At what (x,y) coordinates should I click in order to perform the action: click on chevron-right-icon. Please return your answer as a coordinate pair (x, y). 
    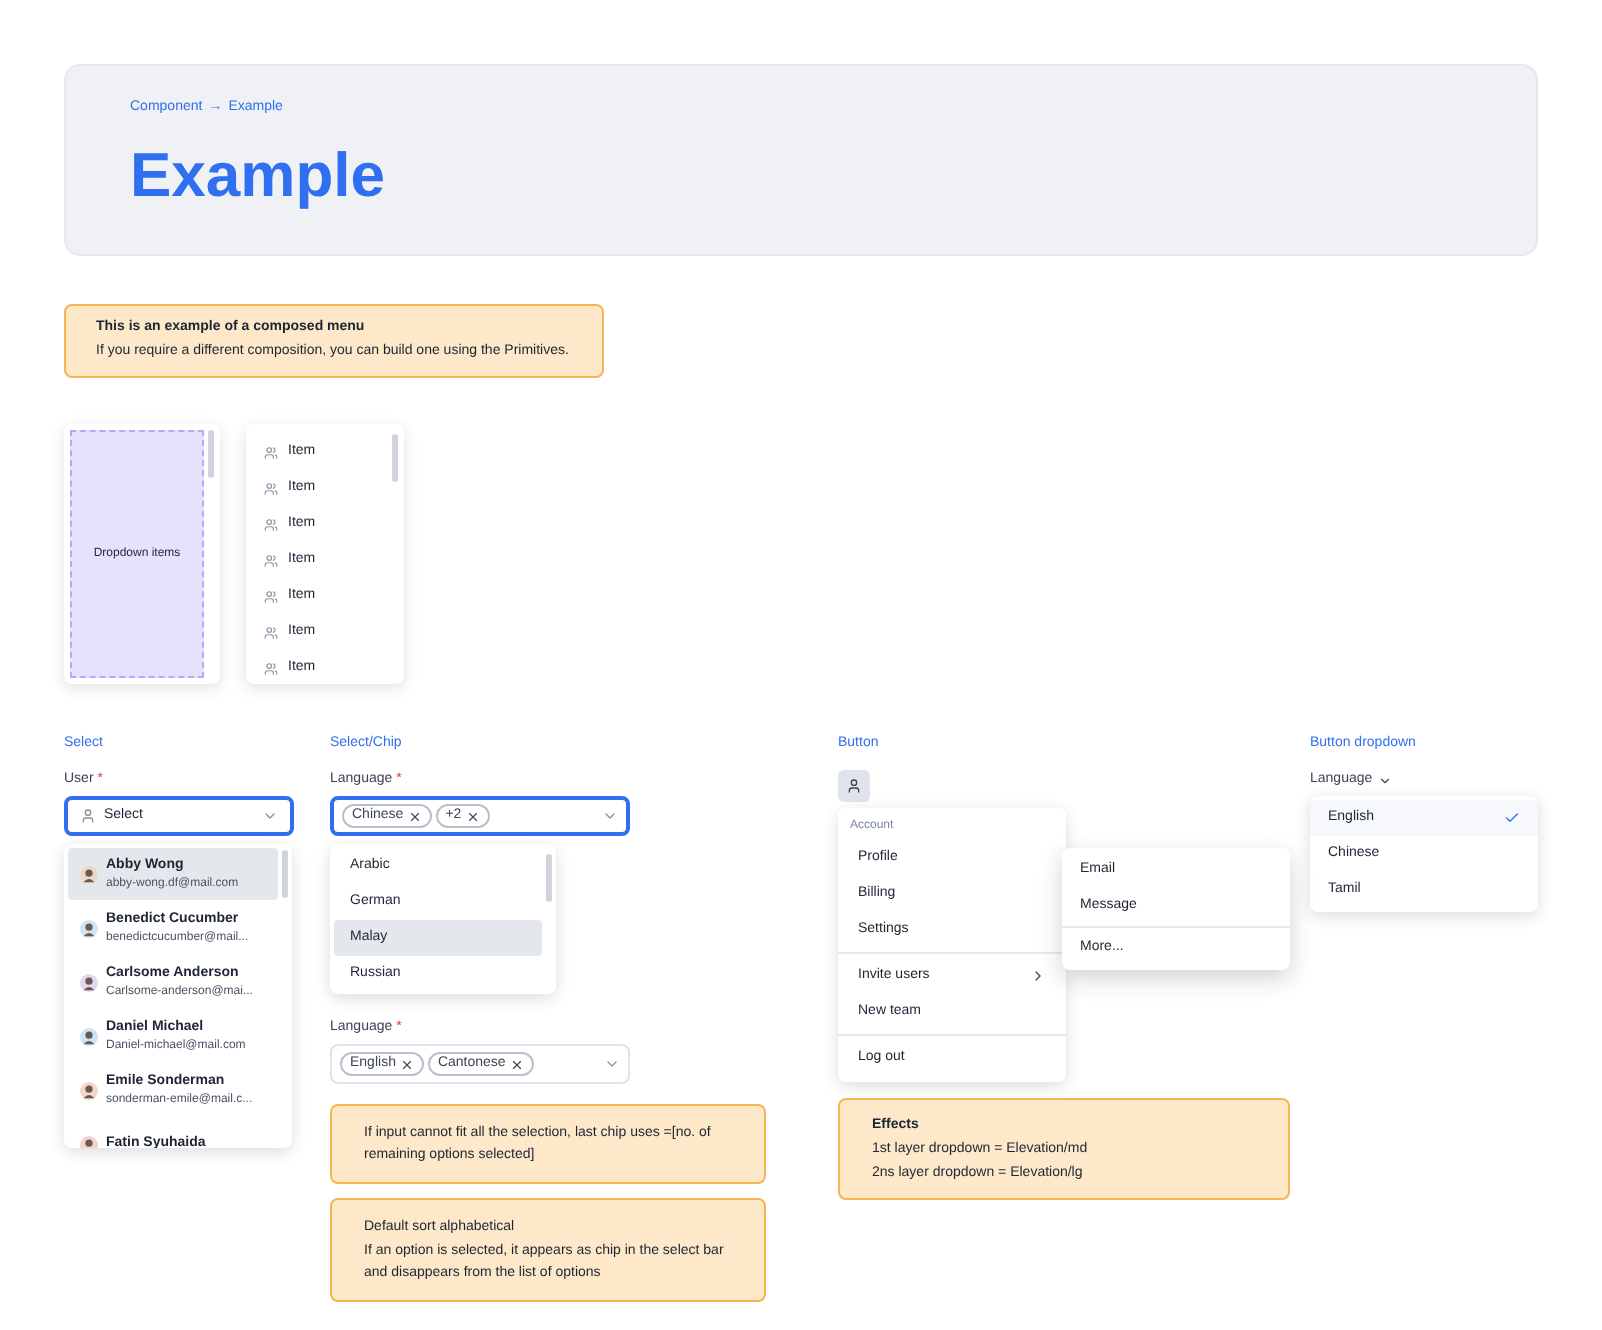
    Looking at the image, I should click on (1038, 976).